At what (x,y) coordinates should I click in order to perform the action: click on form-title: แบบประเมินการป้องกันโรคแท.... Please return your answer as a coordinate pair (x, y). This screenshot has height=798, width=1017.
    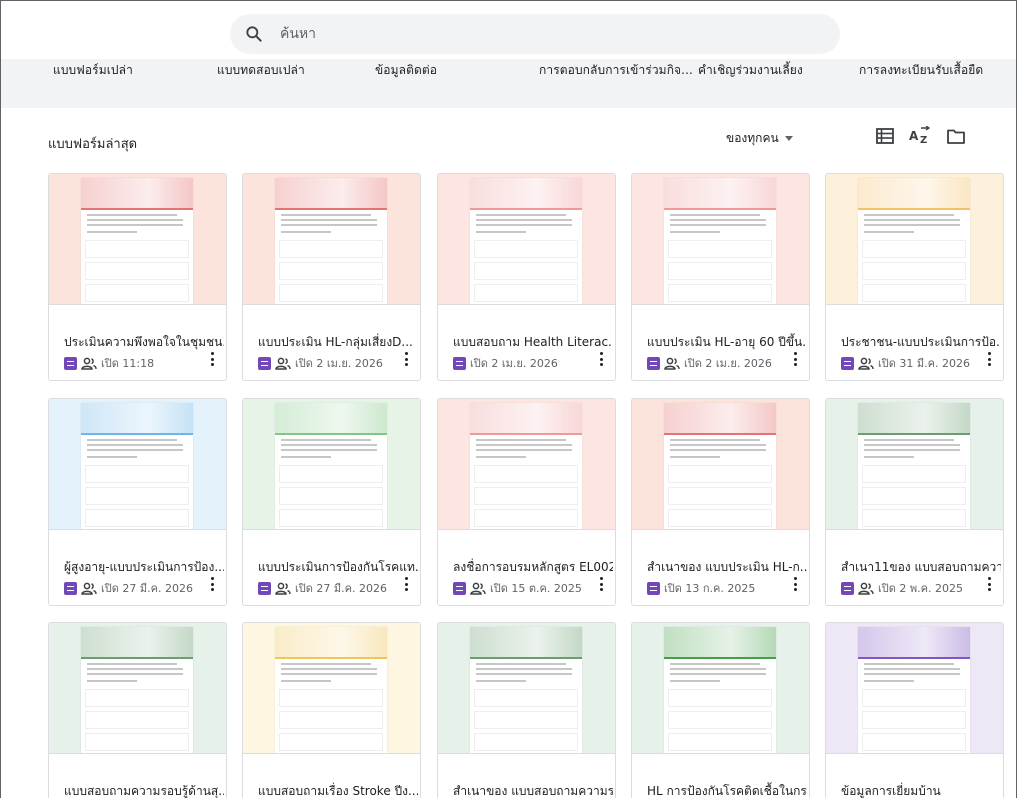
    Looking at the image, I should click on (338, 567).